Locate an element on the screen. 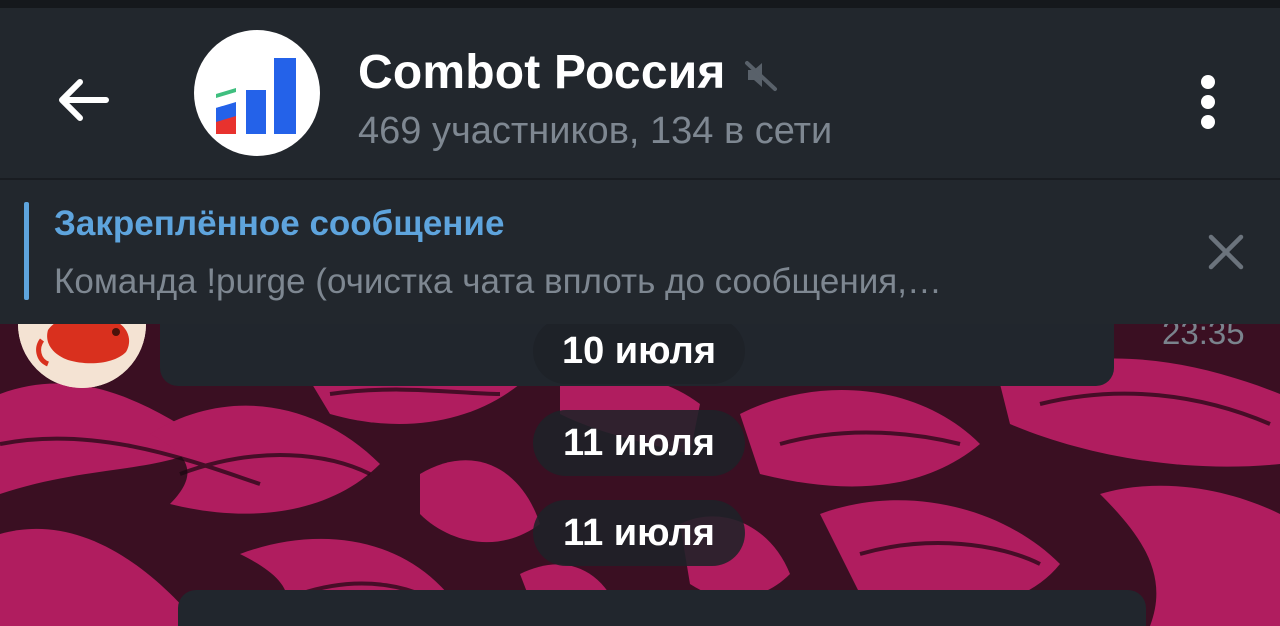 This screenshot has width=1280, height=626. chat-subtitle: 469 участников, 134 в сети is located at coordinates (595, 131).